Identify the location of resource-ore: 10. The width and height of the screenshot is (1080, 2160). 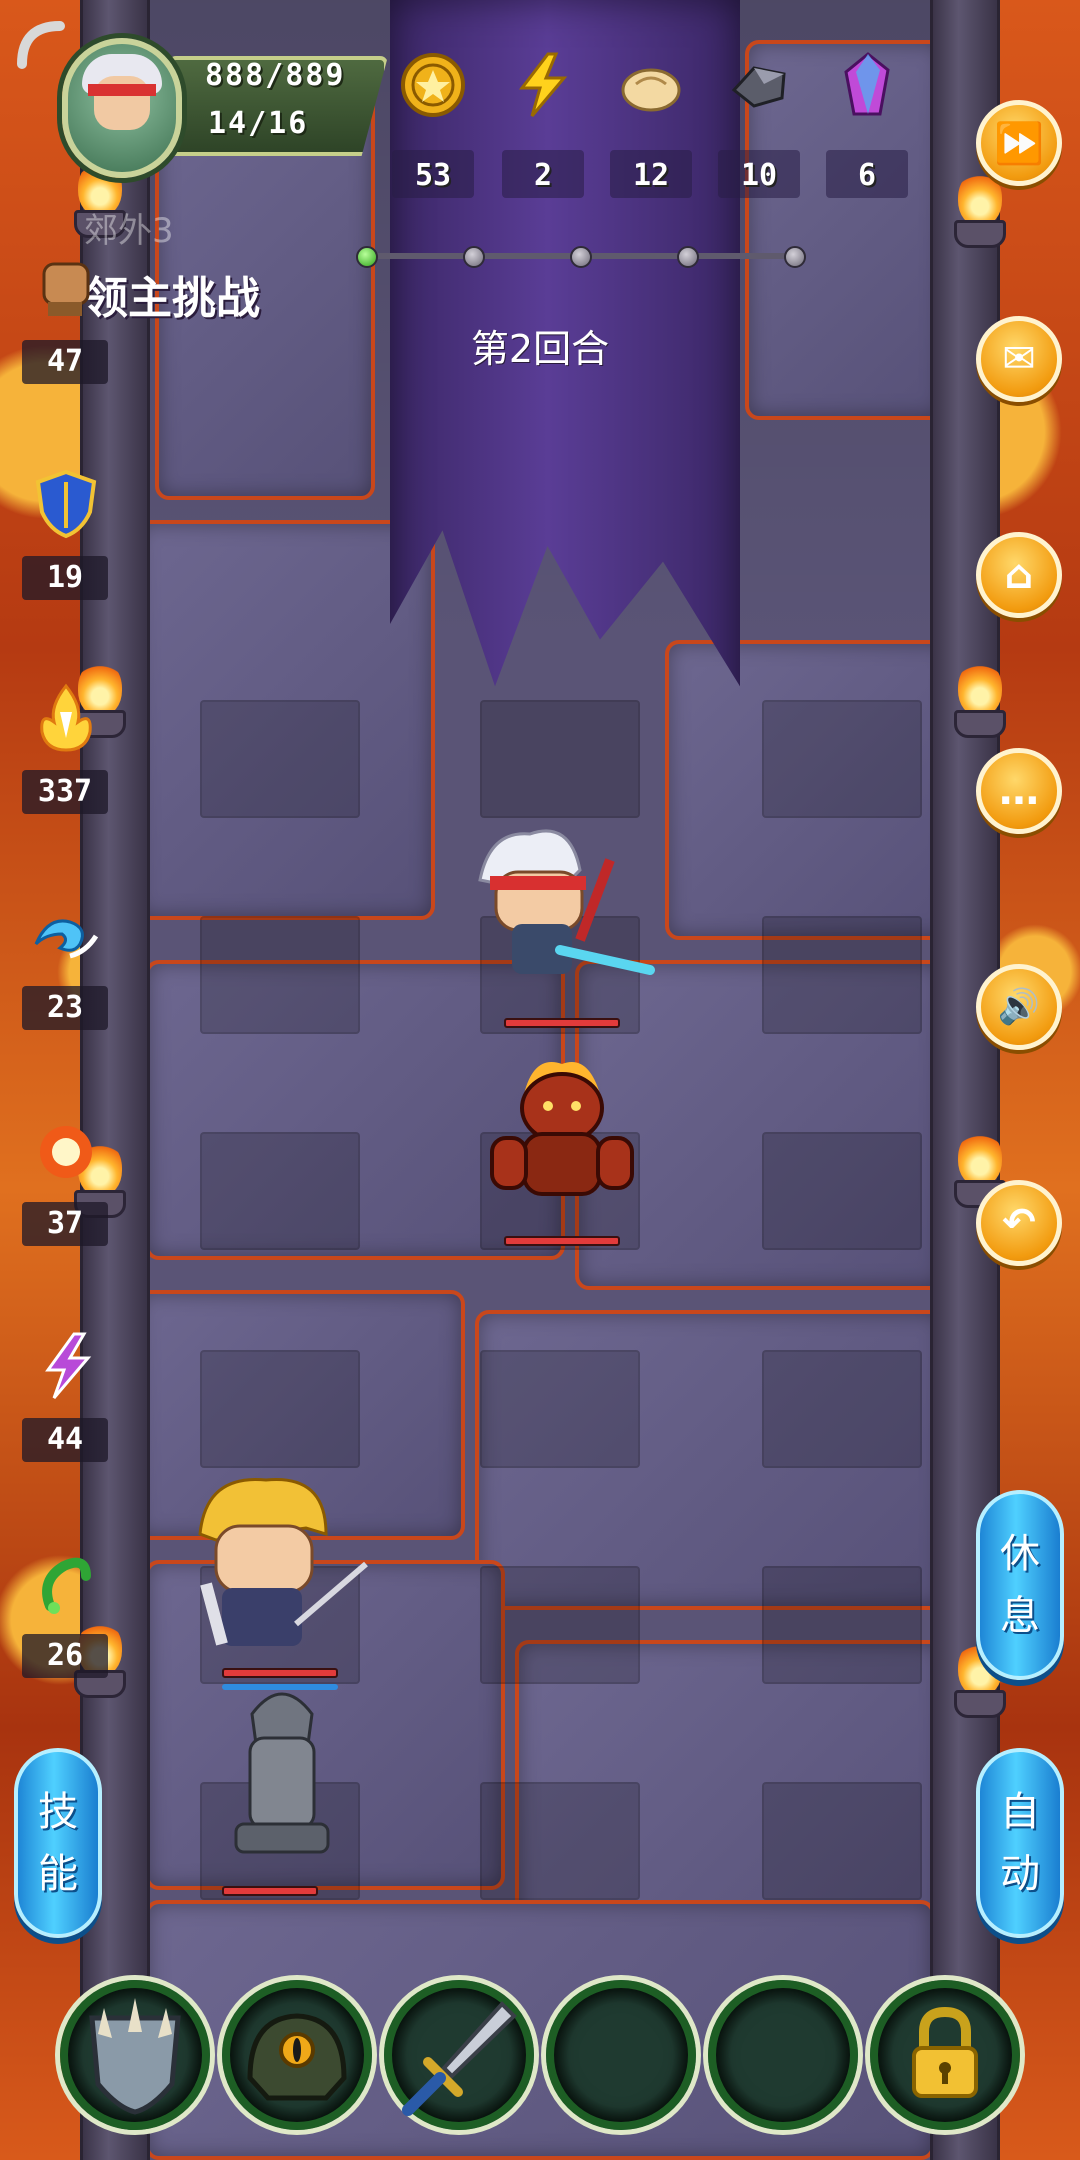
(759, 126).